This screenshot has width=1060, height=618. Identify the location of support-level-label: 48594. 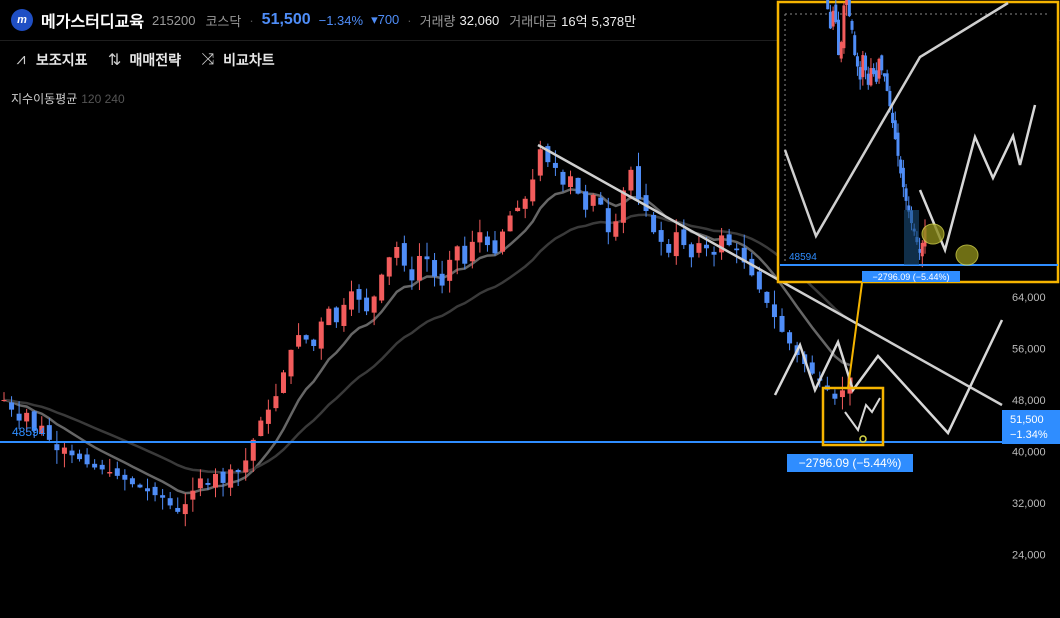
(29, 432).